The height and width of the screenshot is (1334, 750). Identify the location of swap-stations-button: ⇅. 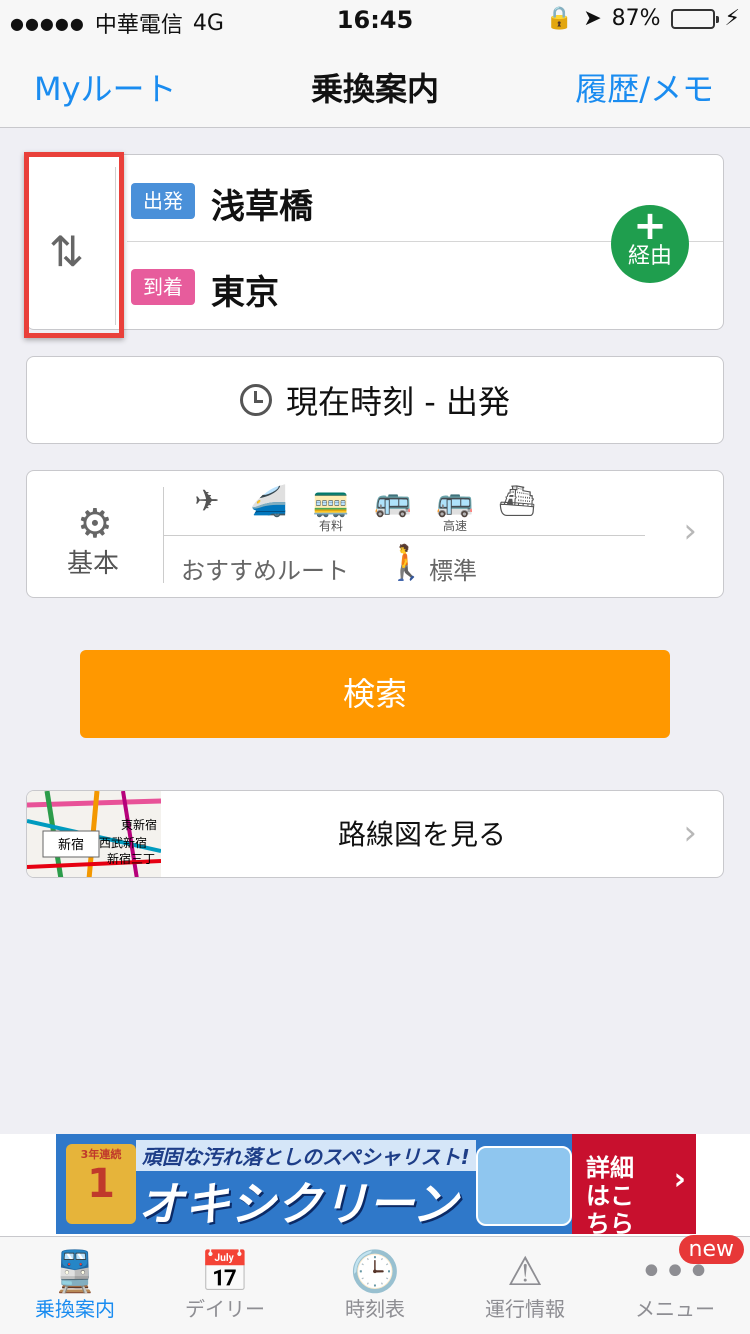
(74, 245).